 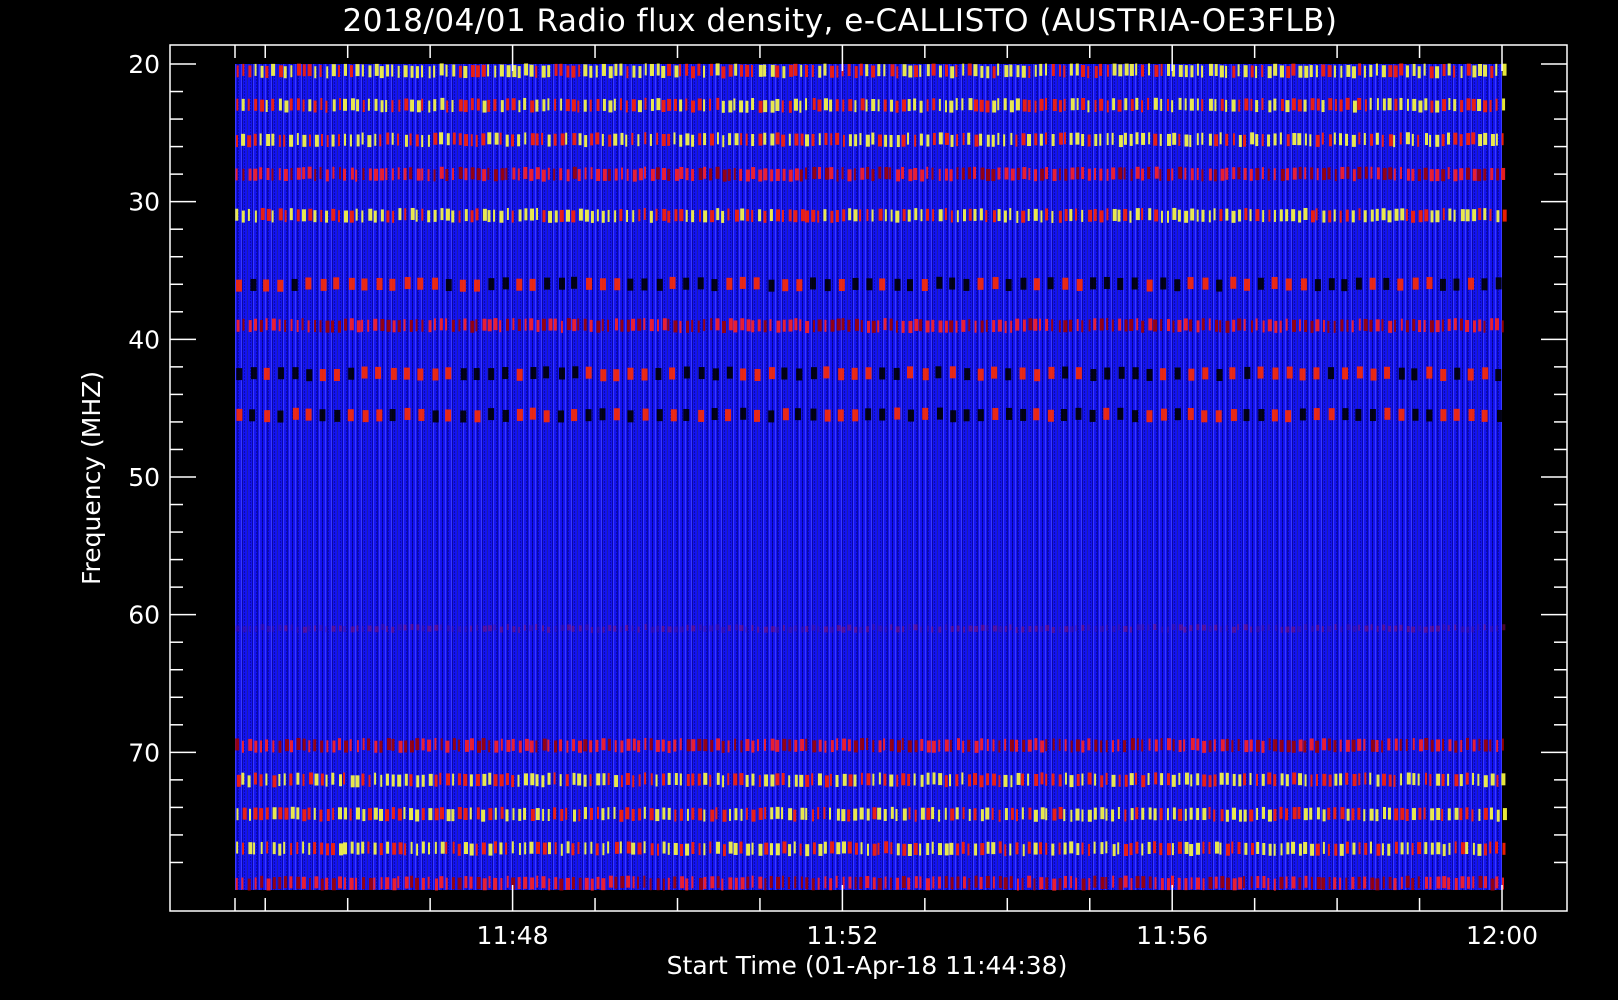 What do you see at coordinates (513, 935) in the screenshot?
I see `x-tick-label: 11:48` at bounding box center [513, 935].